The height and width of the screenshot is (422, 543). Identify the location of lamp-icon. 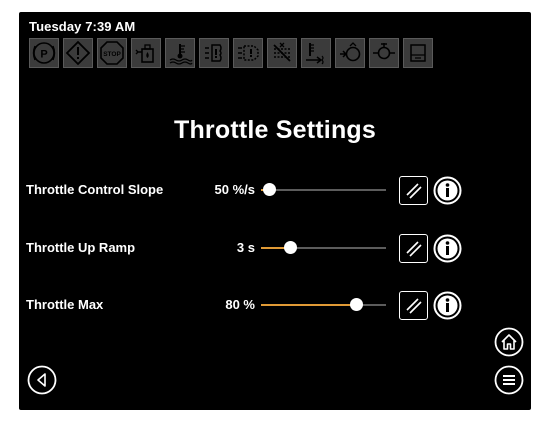
(418, 53).